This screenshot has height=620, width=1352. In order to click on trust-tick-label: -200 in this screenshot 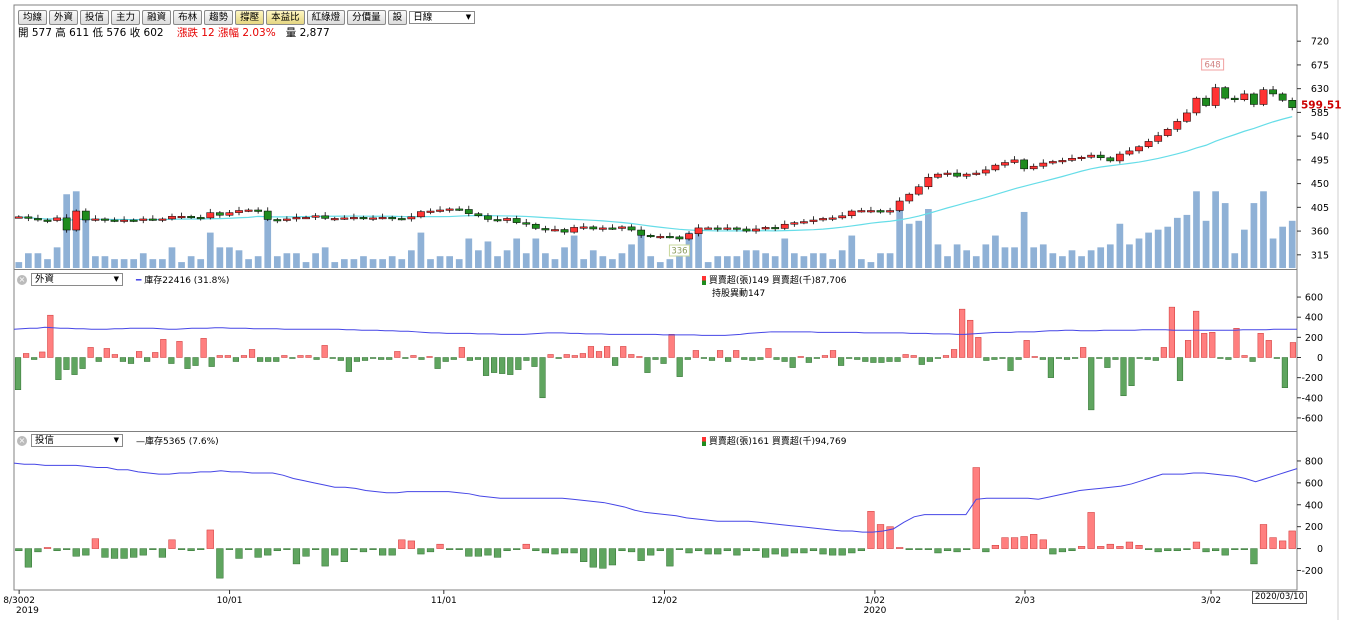, I will do `click(1312, 571)`.